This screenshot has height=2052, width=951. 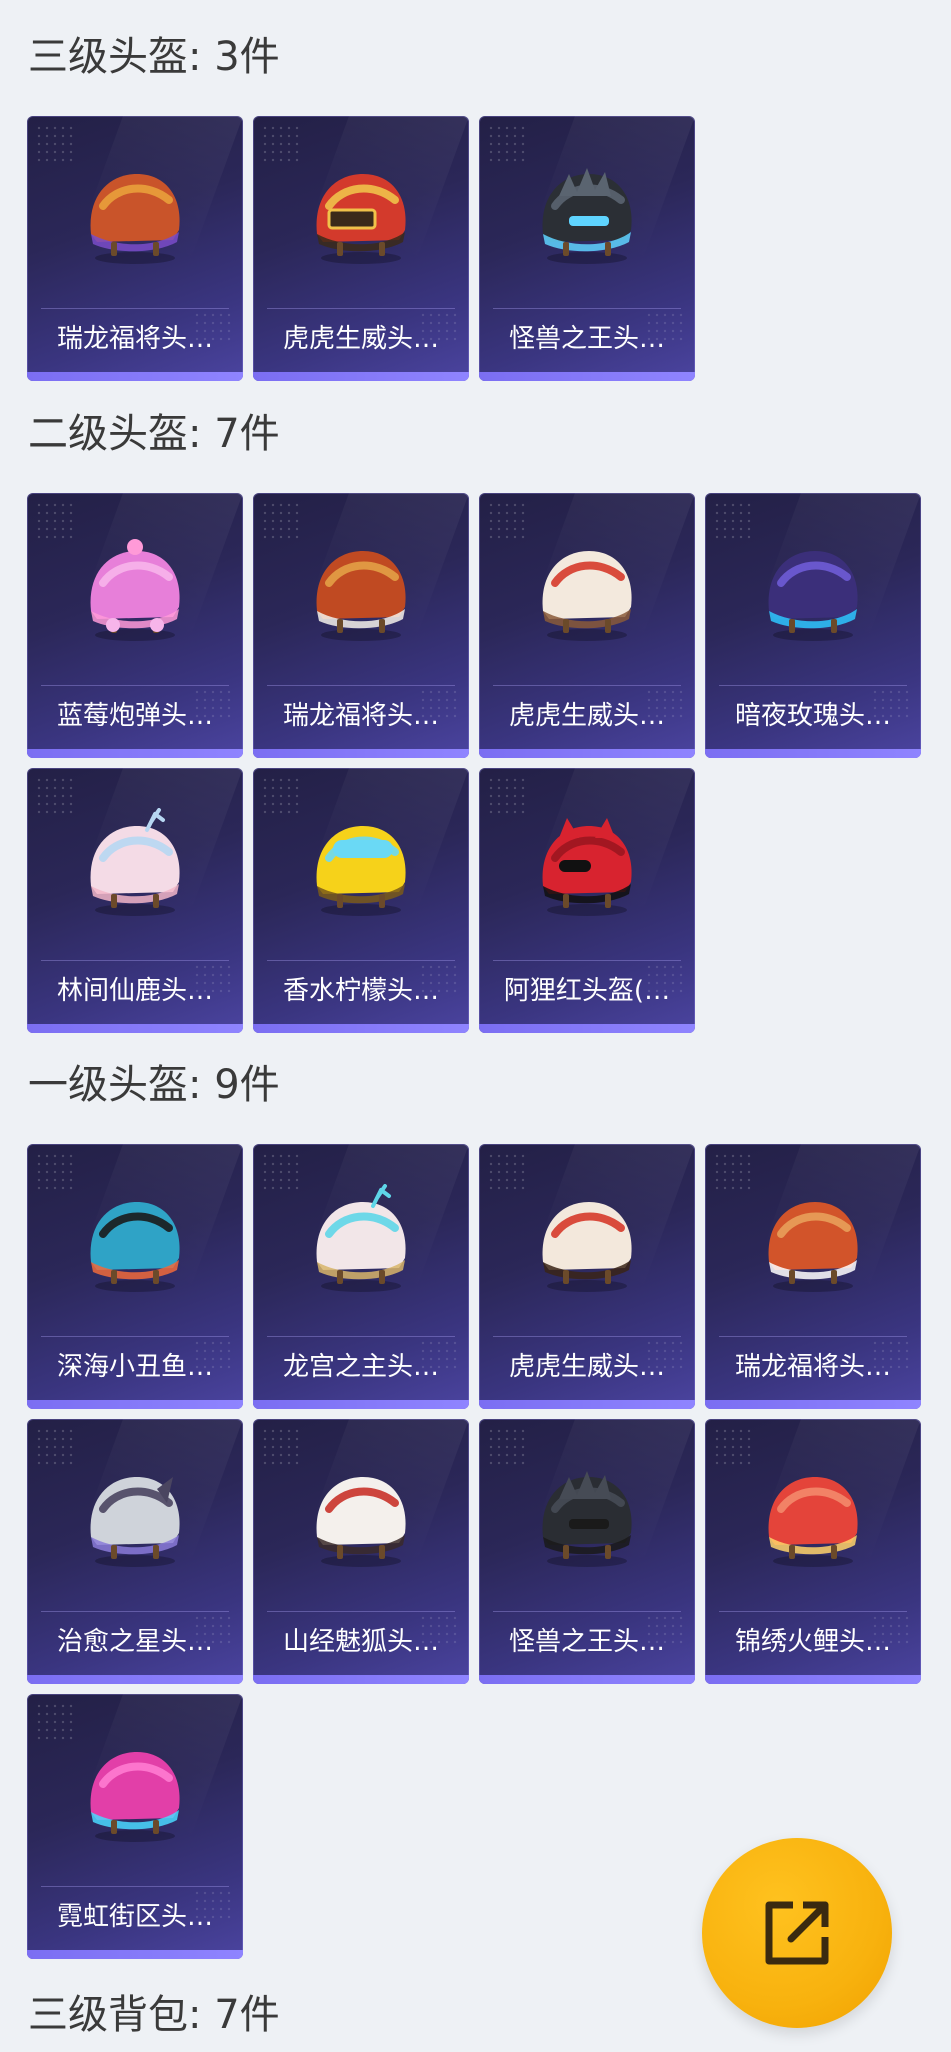 What do you see at coordinates (587, 1514) in the screenshot?
I see `helmet-monster-black-icon` at bounding box center [587, 1514].